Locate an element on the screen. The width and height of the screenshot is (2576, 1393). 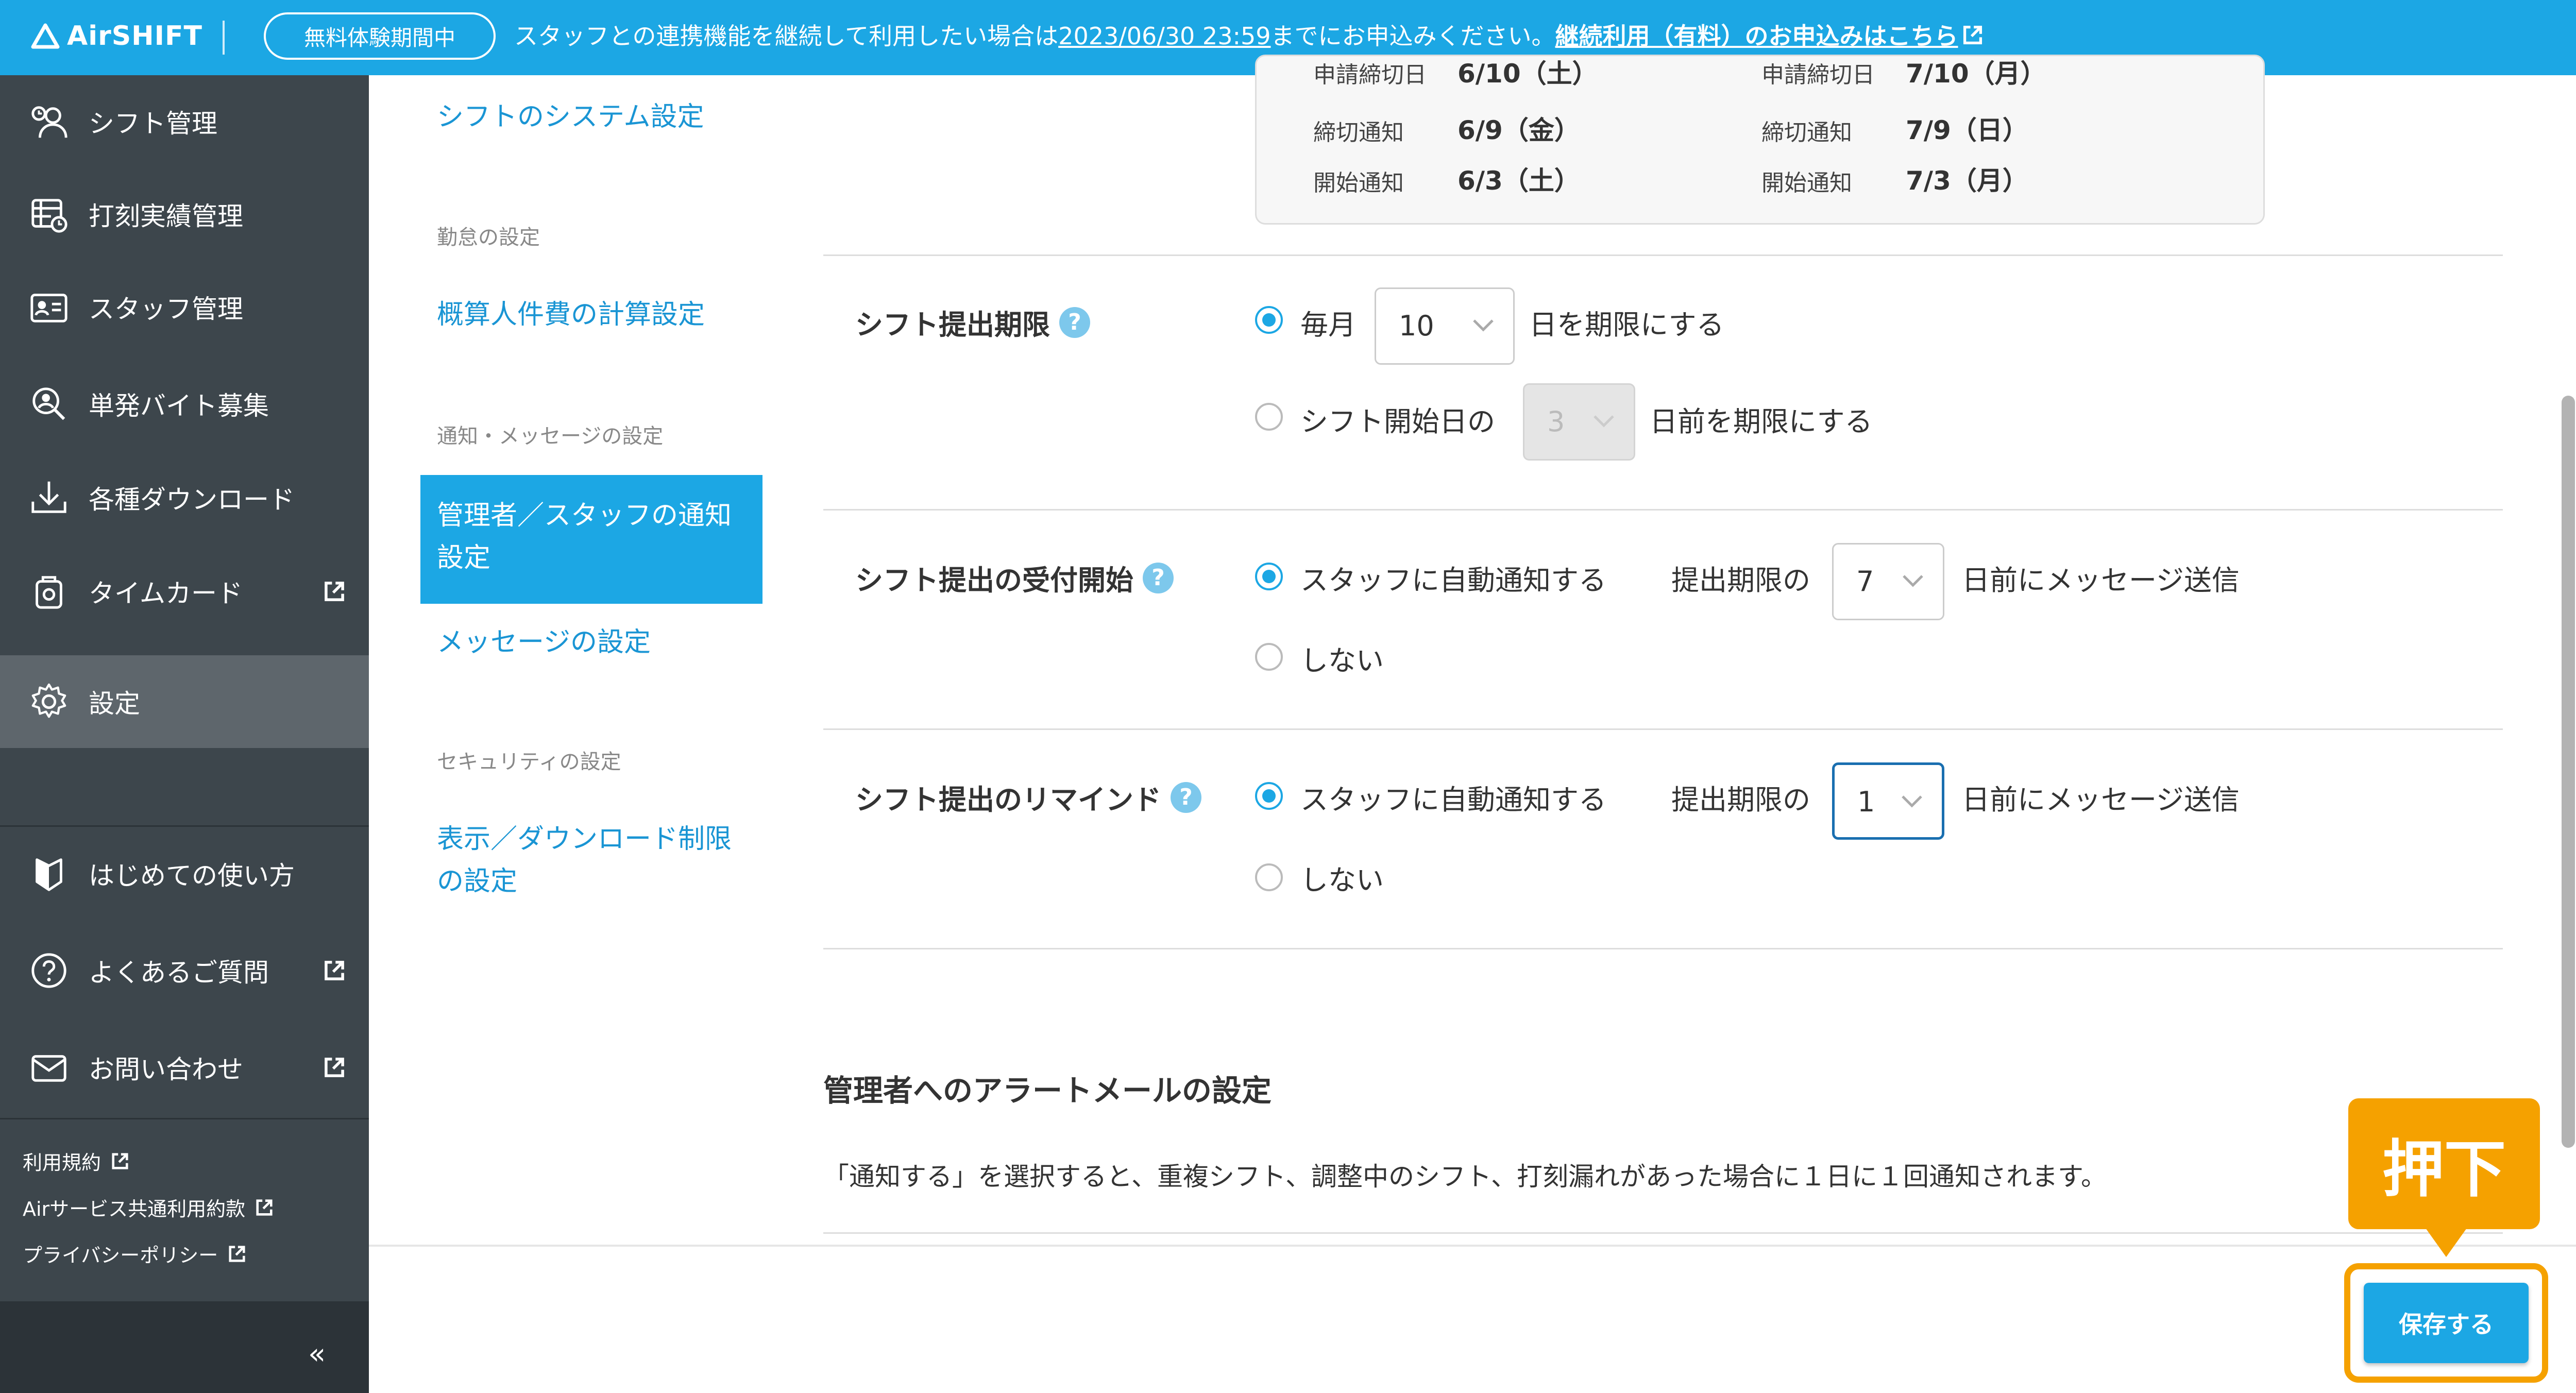
remind-none-label: しない is located at coordinates (1342, 880).